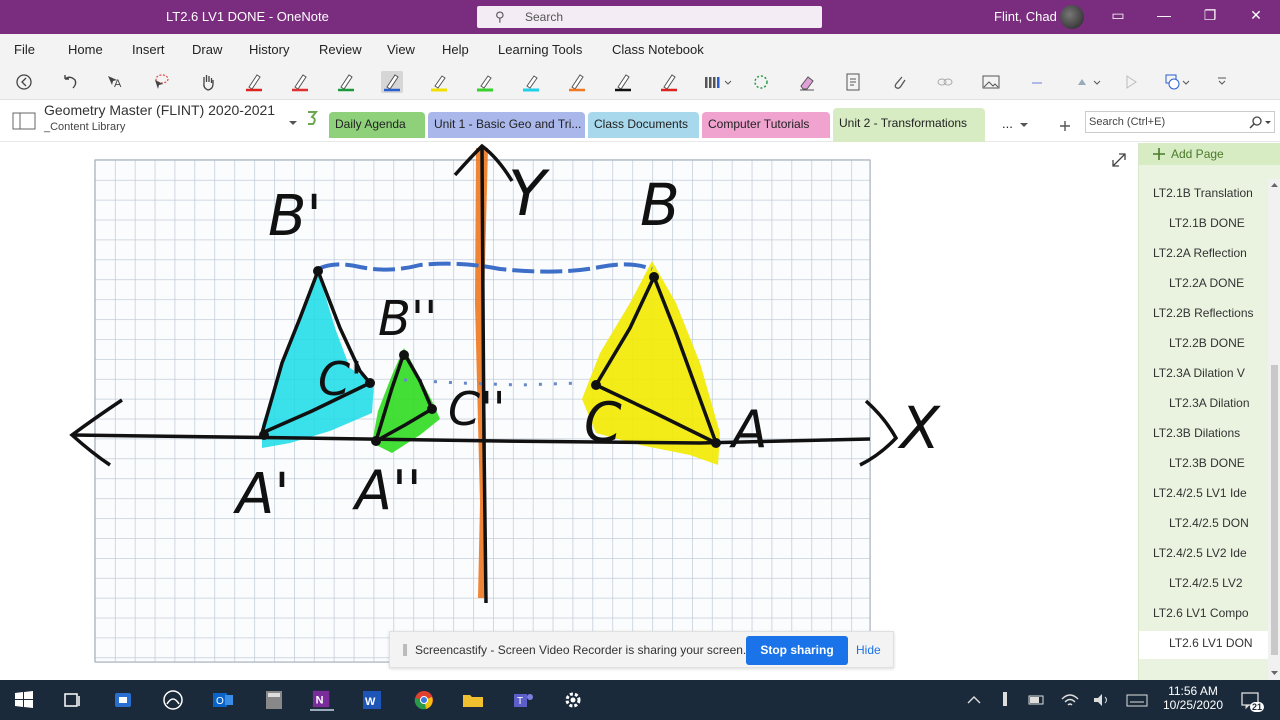 The width and height of the screenshot is (1280, 720). Describe the element at coordinates (909, 125) in the screenshot. I see `tab-unit-2: Unit 2 - Transformations` at that location.